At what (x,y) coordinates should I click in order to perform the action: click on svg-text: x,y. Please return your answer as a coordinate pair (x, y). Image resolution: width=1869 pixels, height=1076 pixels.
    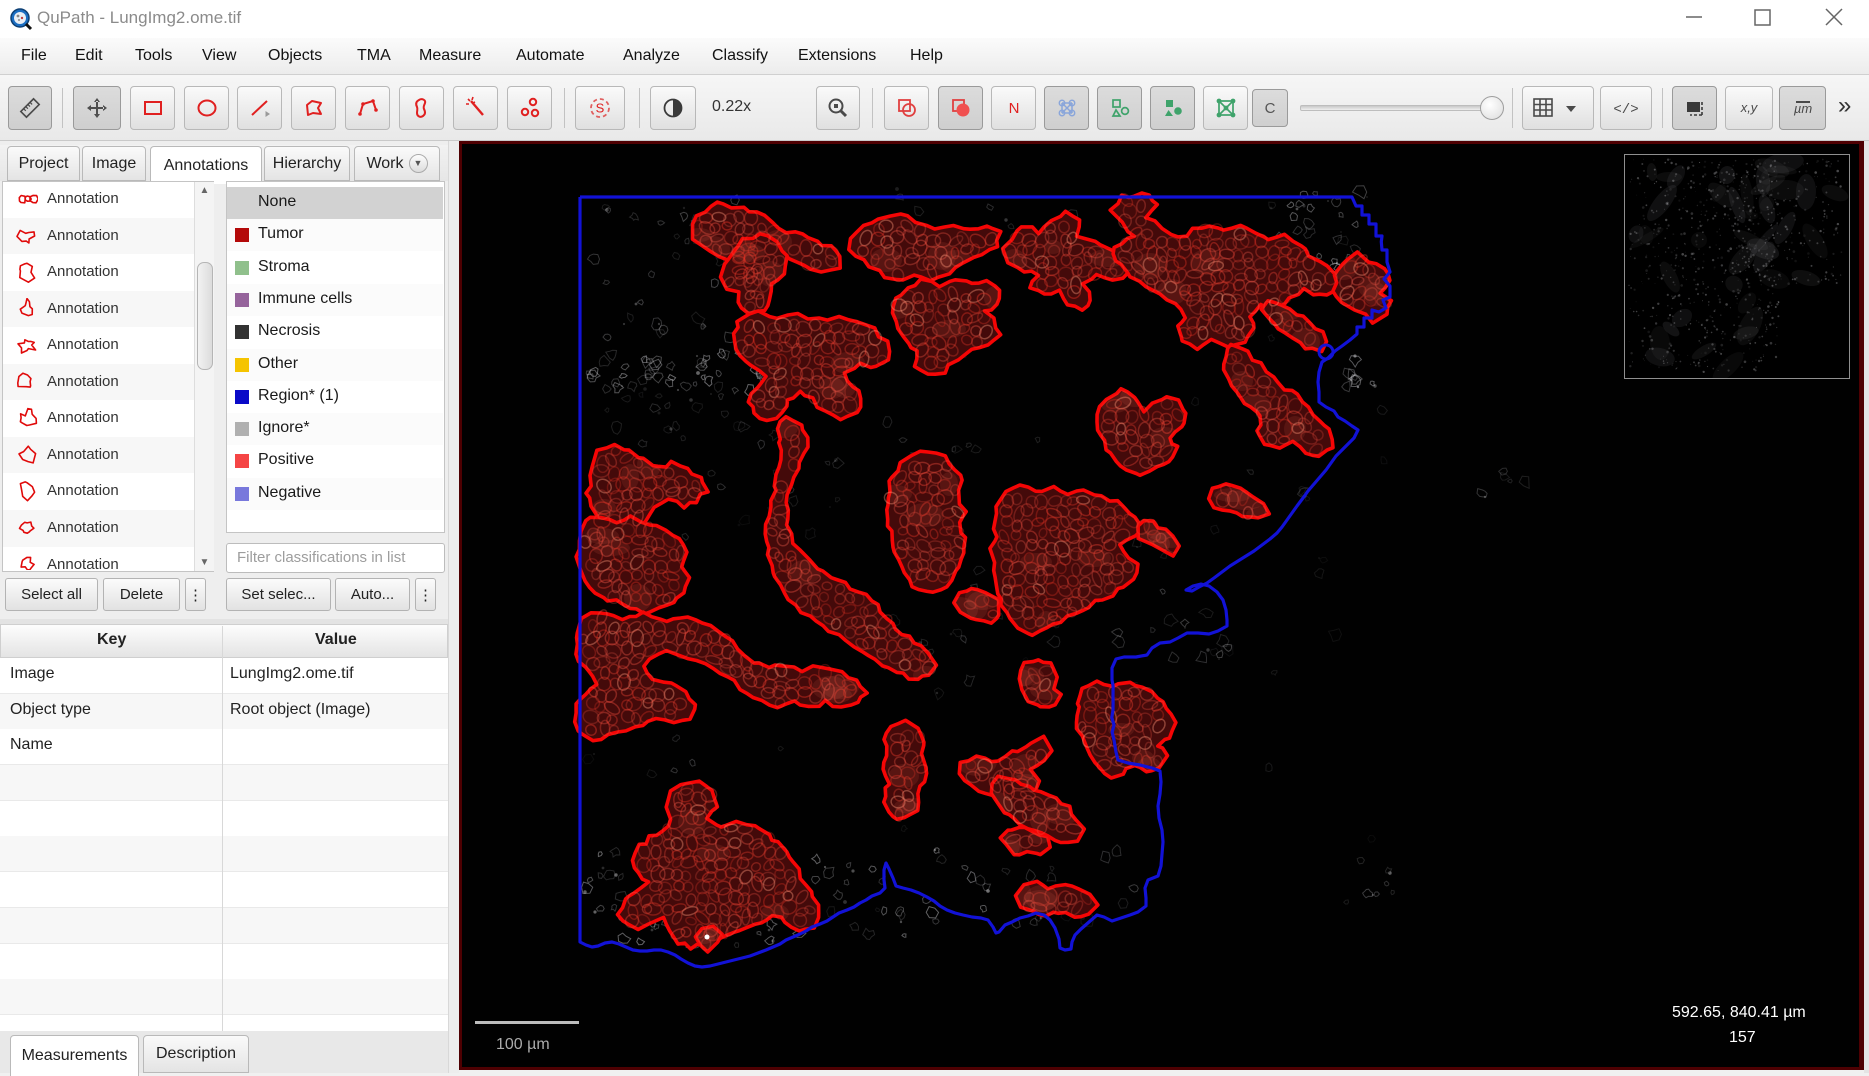
    Looking at the image, I should click on (1749, 107).